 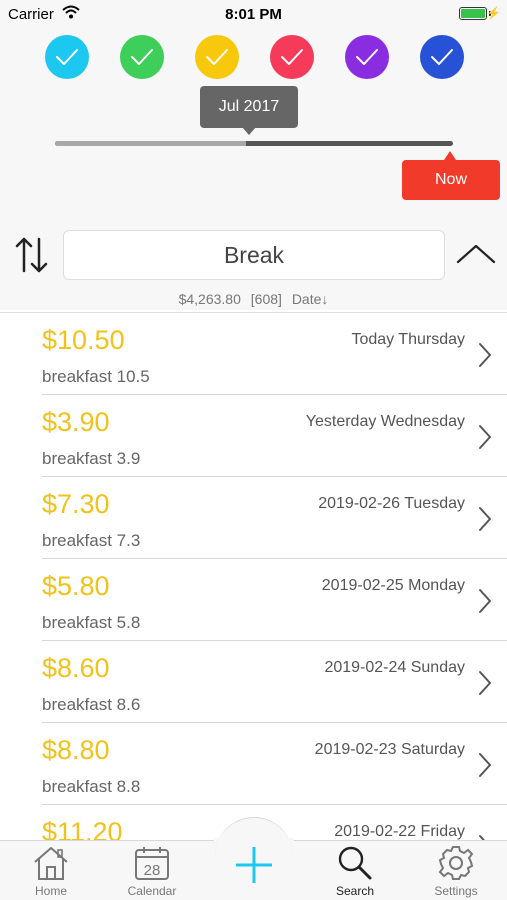 What do you see at coordinates (451, 180) in the screenshot?
I see `now-button: Now` at bounding box center [451, 180].